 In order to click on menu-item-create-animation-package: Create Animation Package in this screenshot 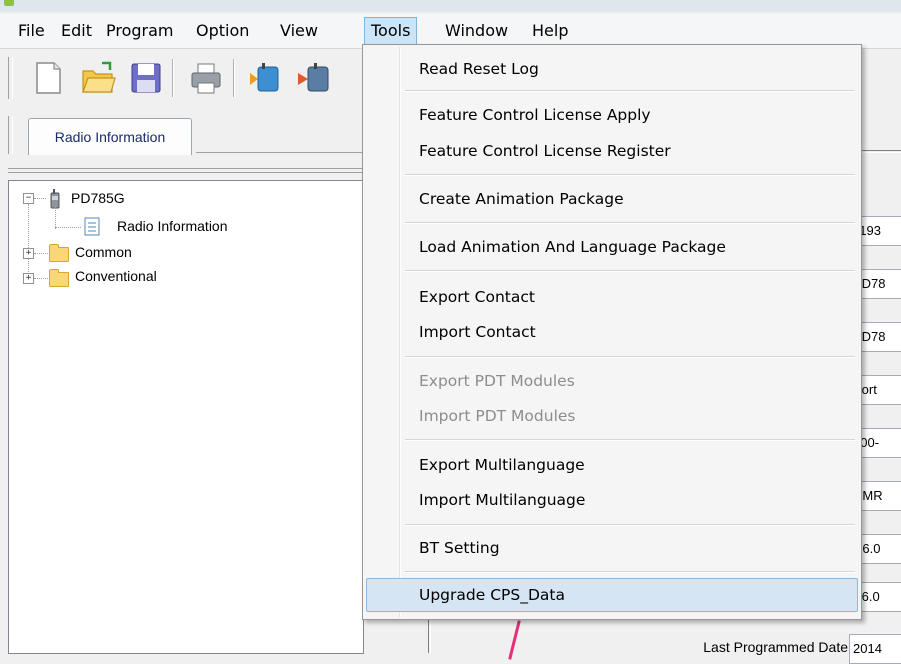, I will do `click(521, 199)`.